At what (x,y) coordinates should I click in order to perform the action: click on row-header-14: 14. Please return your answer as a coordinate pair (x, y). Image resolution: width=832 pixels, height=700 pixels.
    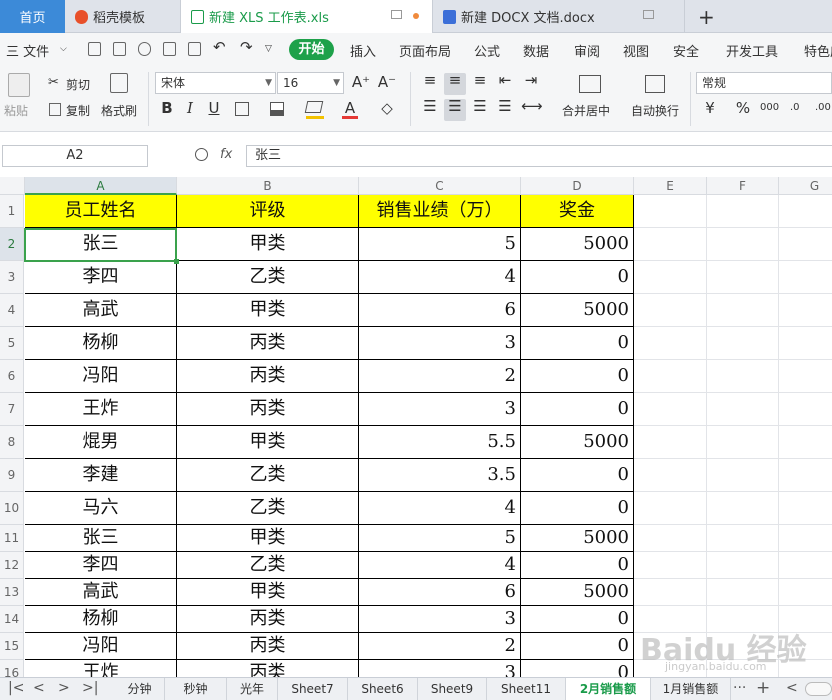
    Looking at the image, I should click on (12, 619).